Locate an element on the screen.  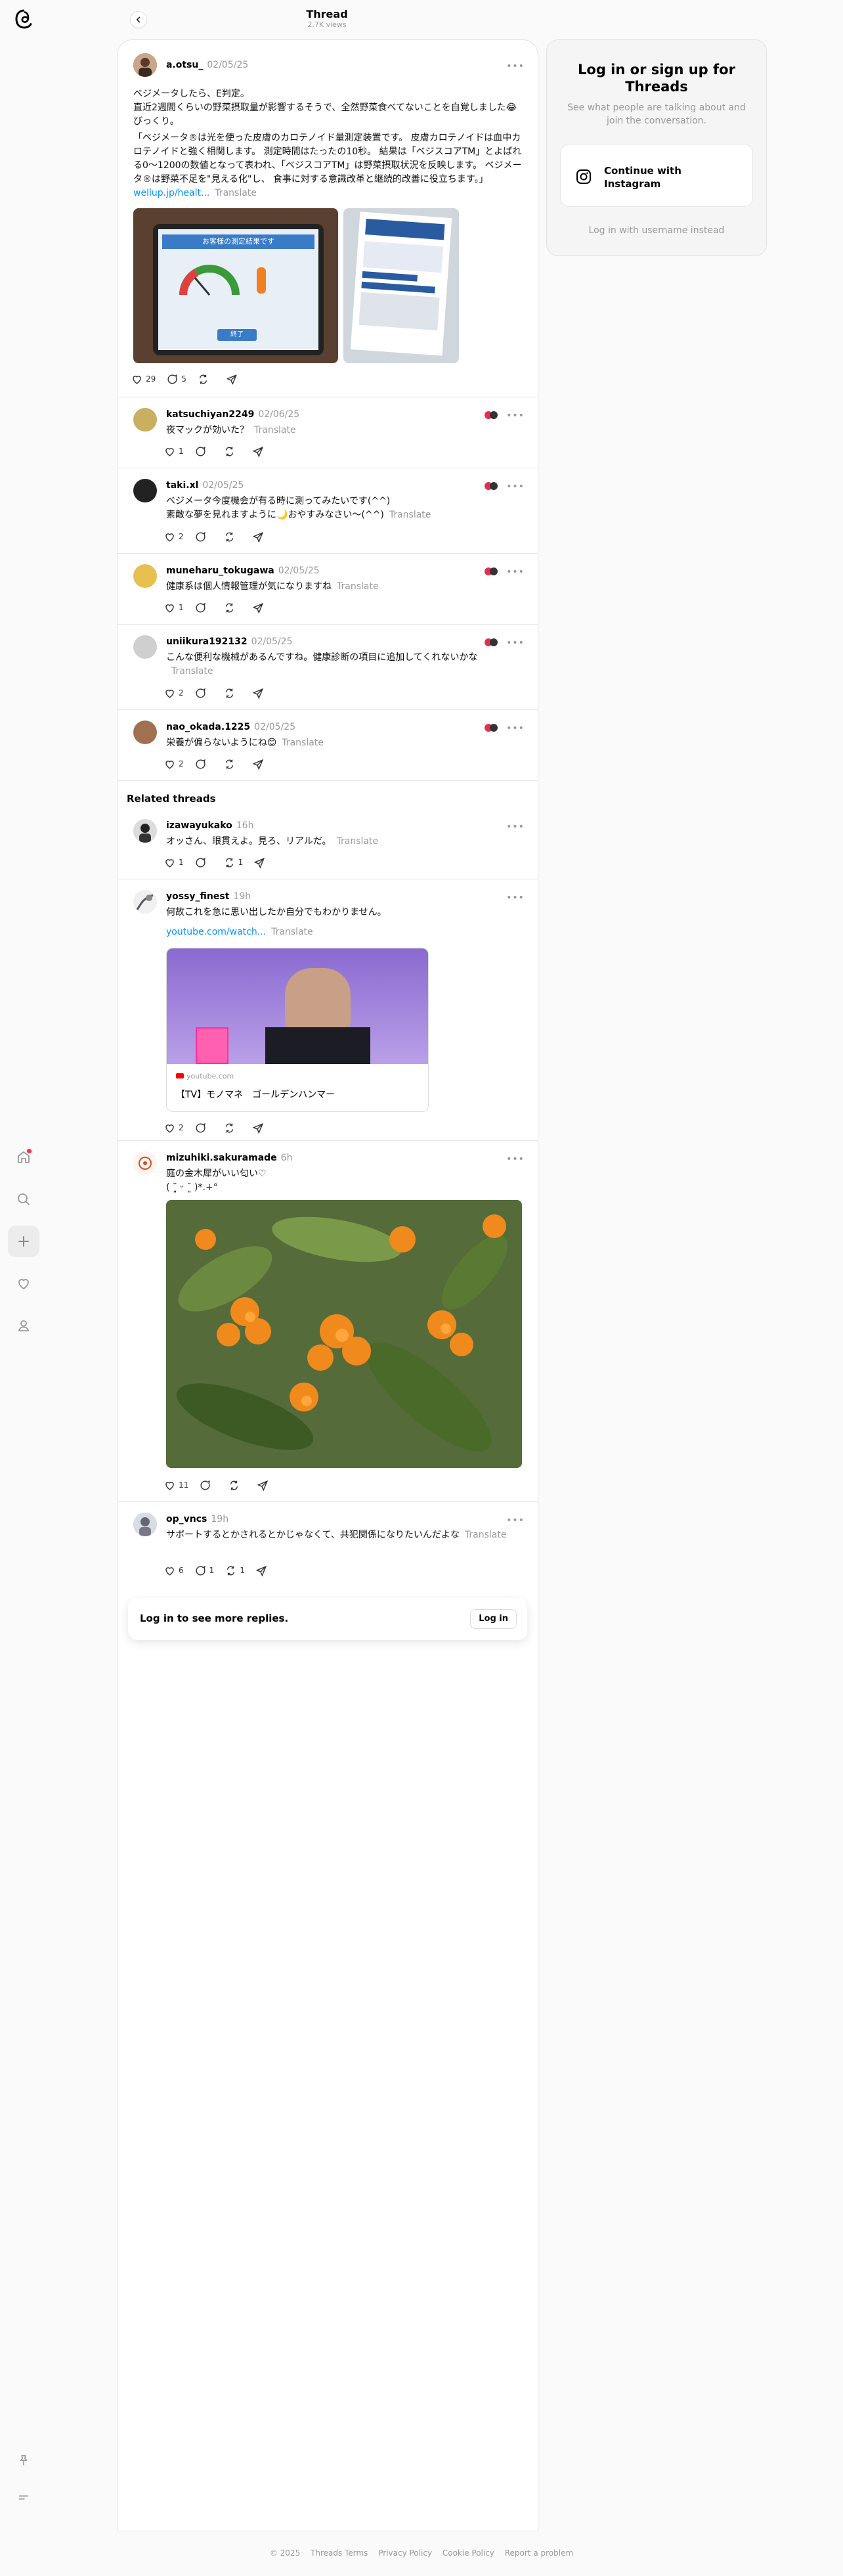
username: izawayukako 16h is located at coordinates (209, 826).